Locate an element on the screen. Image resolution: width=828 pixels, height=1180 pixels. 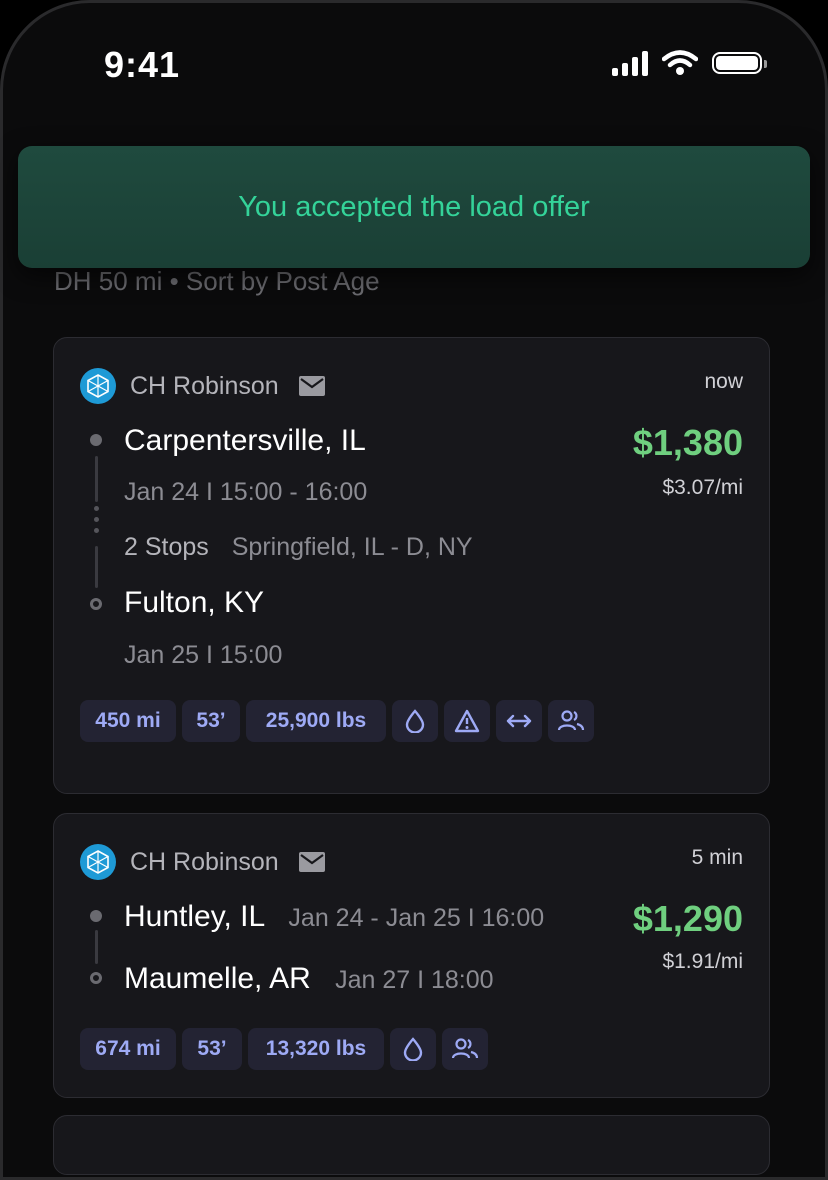
stops-detail: Springfield, IL - D, NY is located at coordinates (352, 547).